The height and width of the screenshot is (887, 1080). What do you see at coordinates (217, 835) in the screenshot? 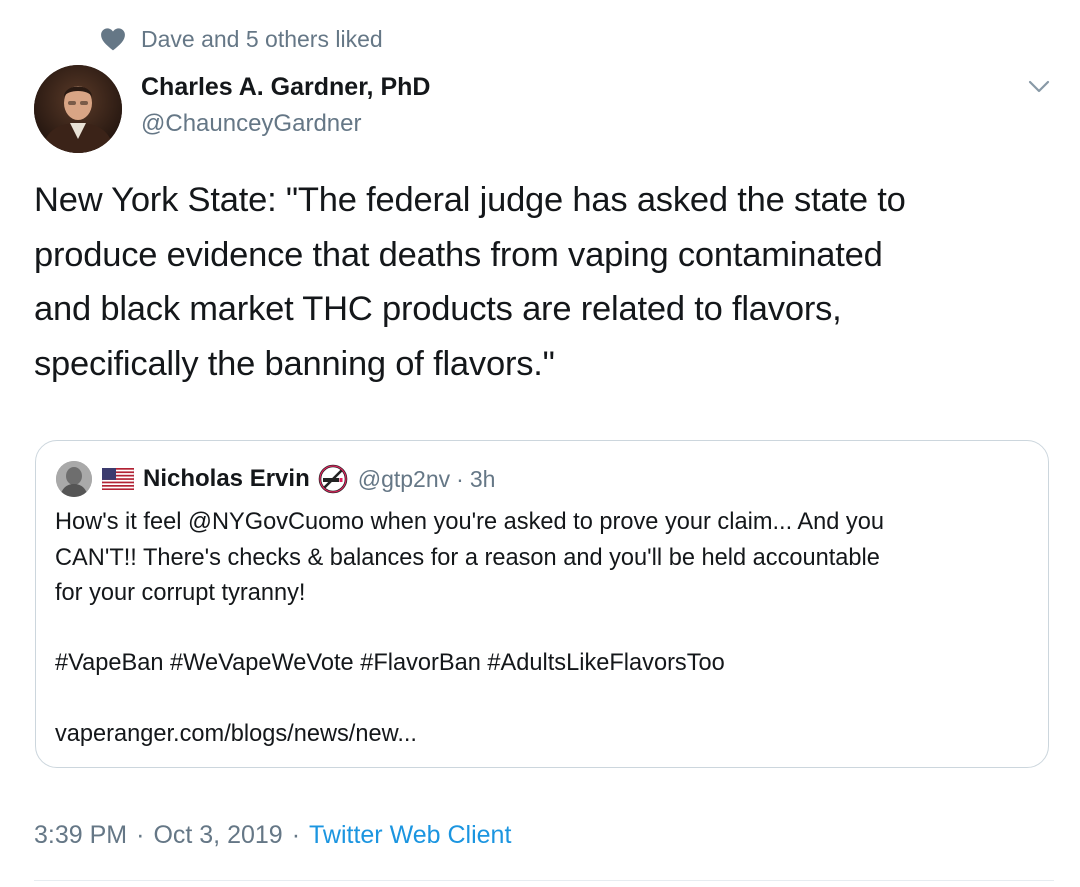
I see `tweet-date: Oct 3, 2019` at bounding box center [217, 835].